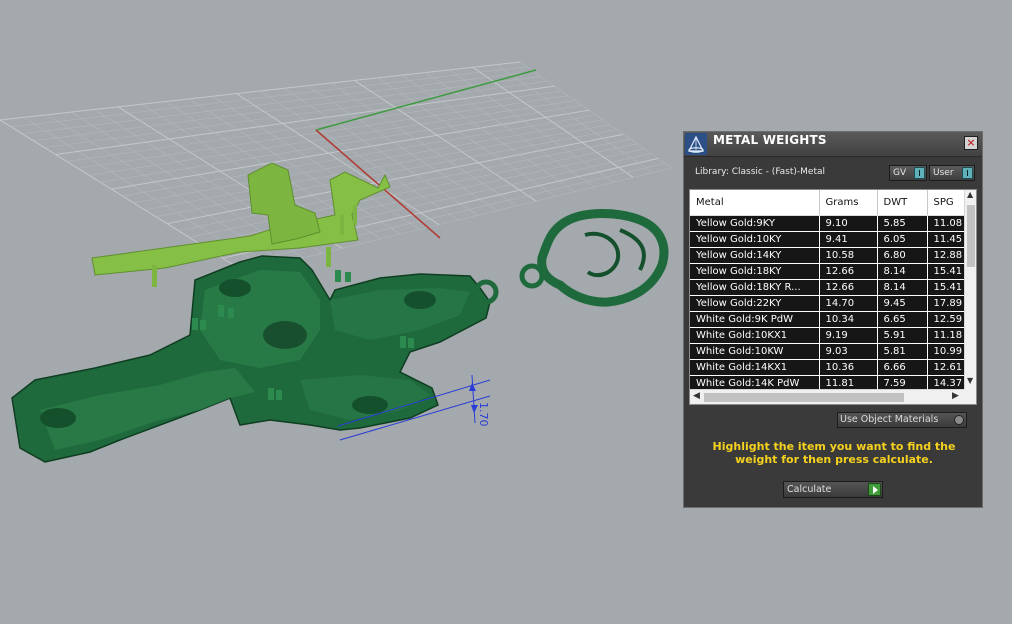 The width and height of the screenshot is (1012, 624). I want to click on column-header-metal: Metal, so click(755, 203).